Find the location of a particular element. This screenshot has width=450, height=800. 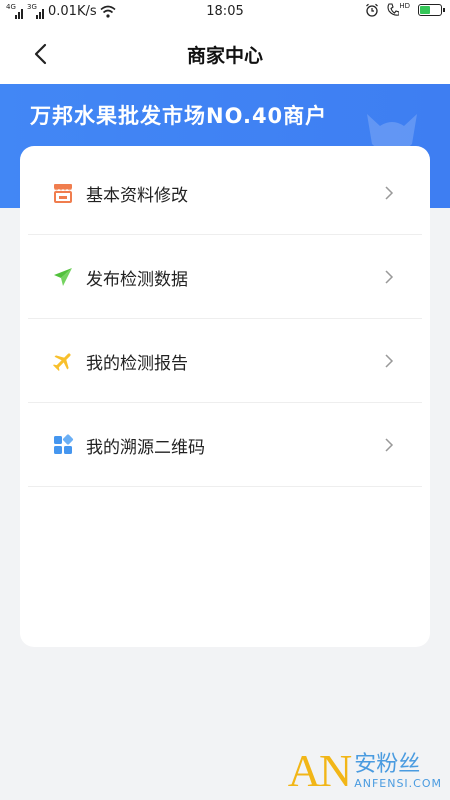

menu-item-my-test-reports: 我的检测报告 is located at coordinates (225, 360).